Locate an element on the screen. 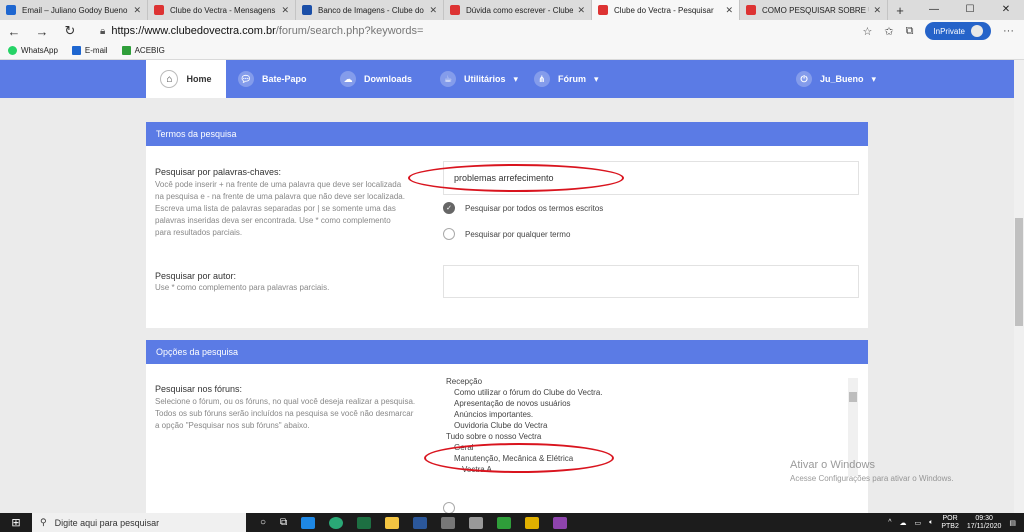 The height and width of the screenshot is (532, 1024). toolbar-right: ☆ ✩ ⧉ InPrivate ··· is located at coordinates (943, 31).